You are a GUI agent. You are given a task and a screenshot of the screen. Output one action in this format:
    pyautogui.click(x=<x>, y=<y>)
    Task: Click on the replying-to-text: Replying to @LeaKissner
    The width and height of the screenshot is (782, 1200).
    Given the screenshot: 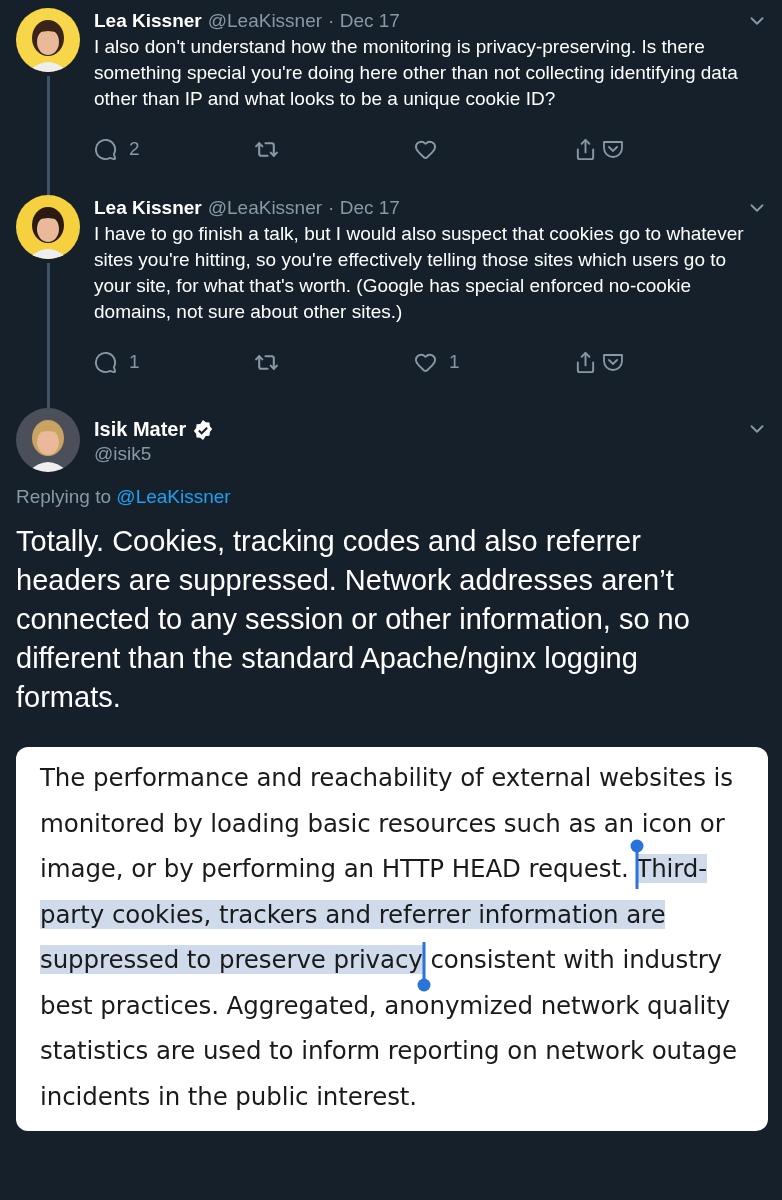 What is the action you would take?
    pyautogui.click(x=123, y=496)
    